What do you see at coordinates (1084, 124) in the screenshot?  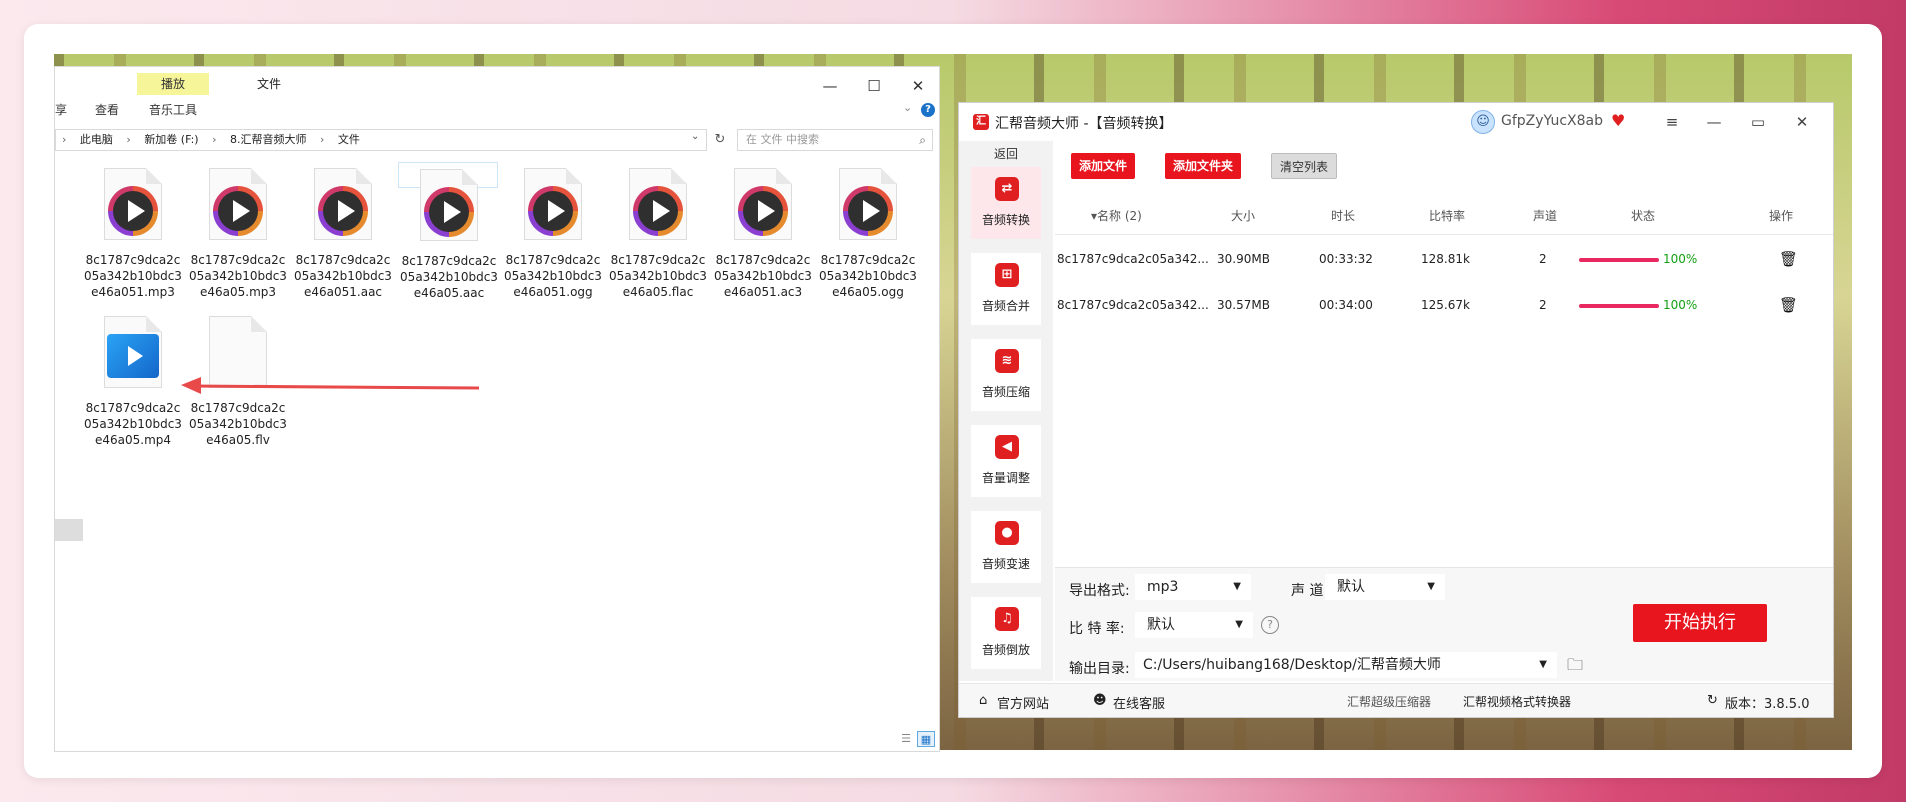 I see `app-title: 汇帮音频大师 -【音频转换】` at bounding box center [1084, 124].